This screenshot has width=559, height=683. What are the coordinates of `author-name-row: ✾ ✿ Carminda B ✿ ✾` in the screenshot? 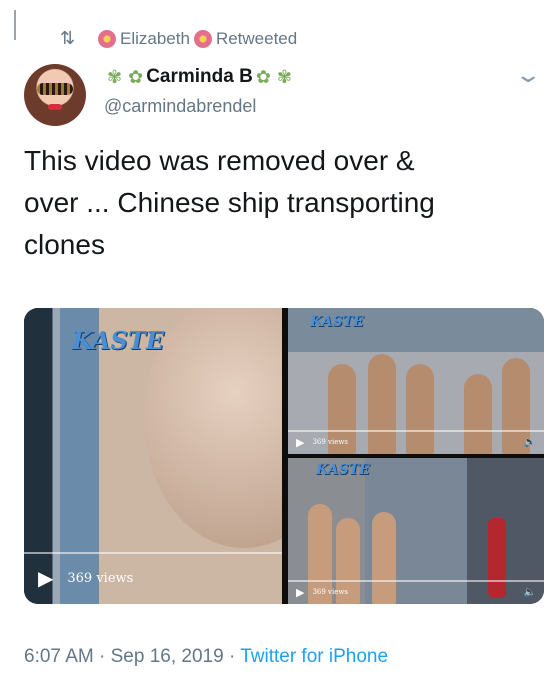 It's located at (199, 77).